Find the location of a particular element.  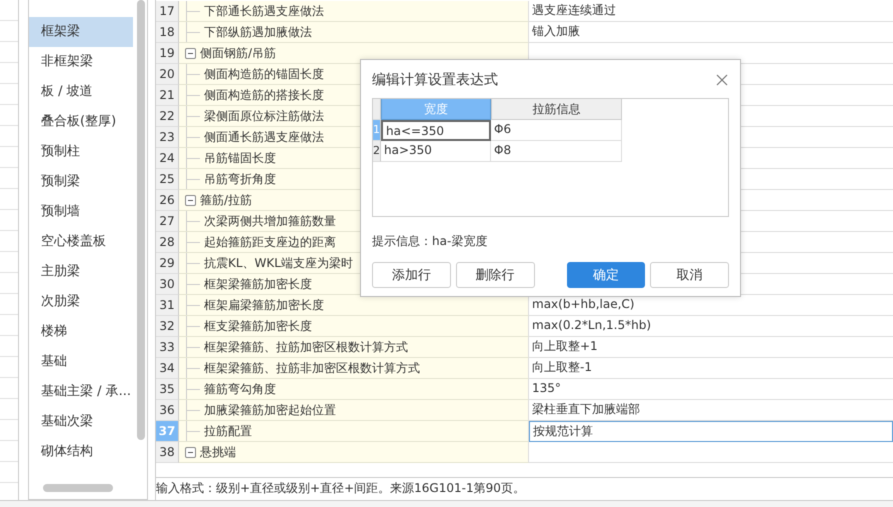

dialog-button: 删除行 is located at coordinates (495, 275).